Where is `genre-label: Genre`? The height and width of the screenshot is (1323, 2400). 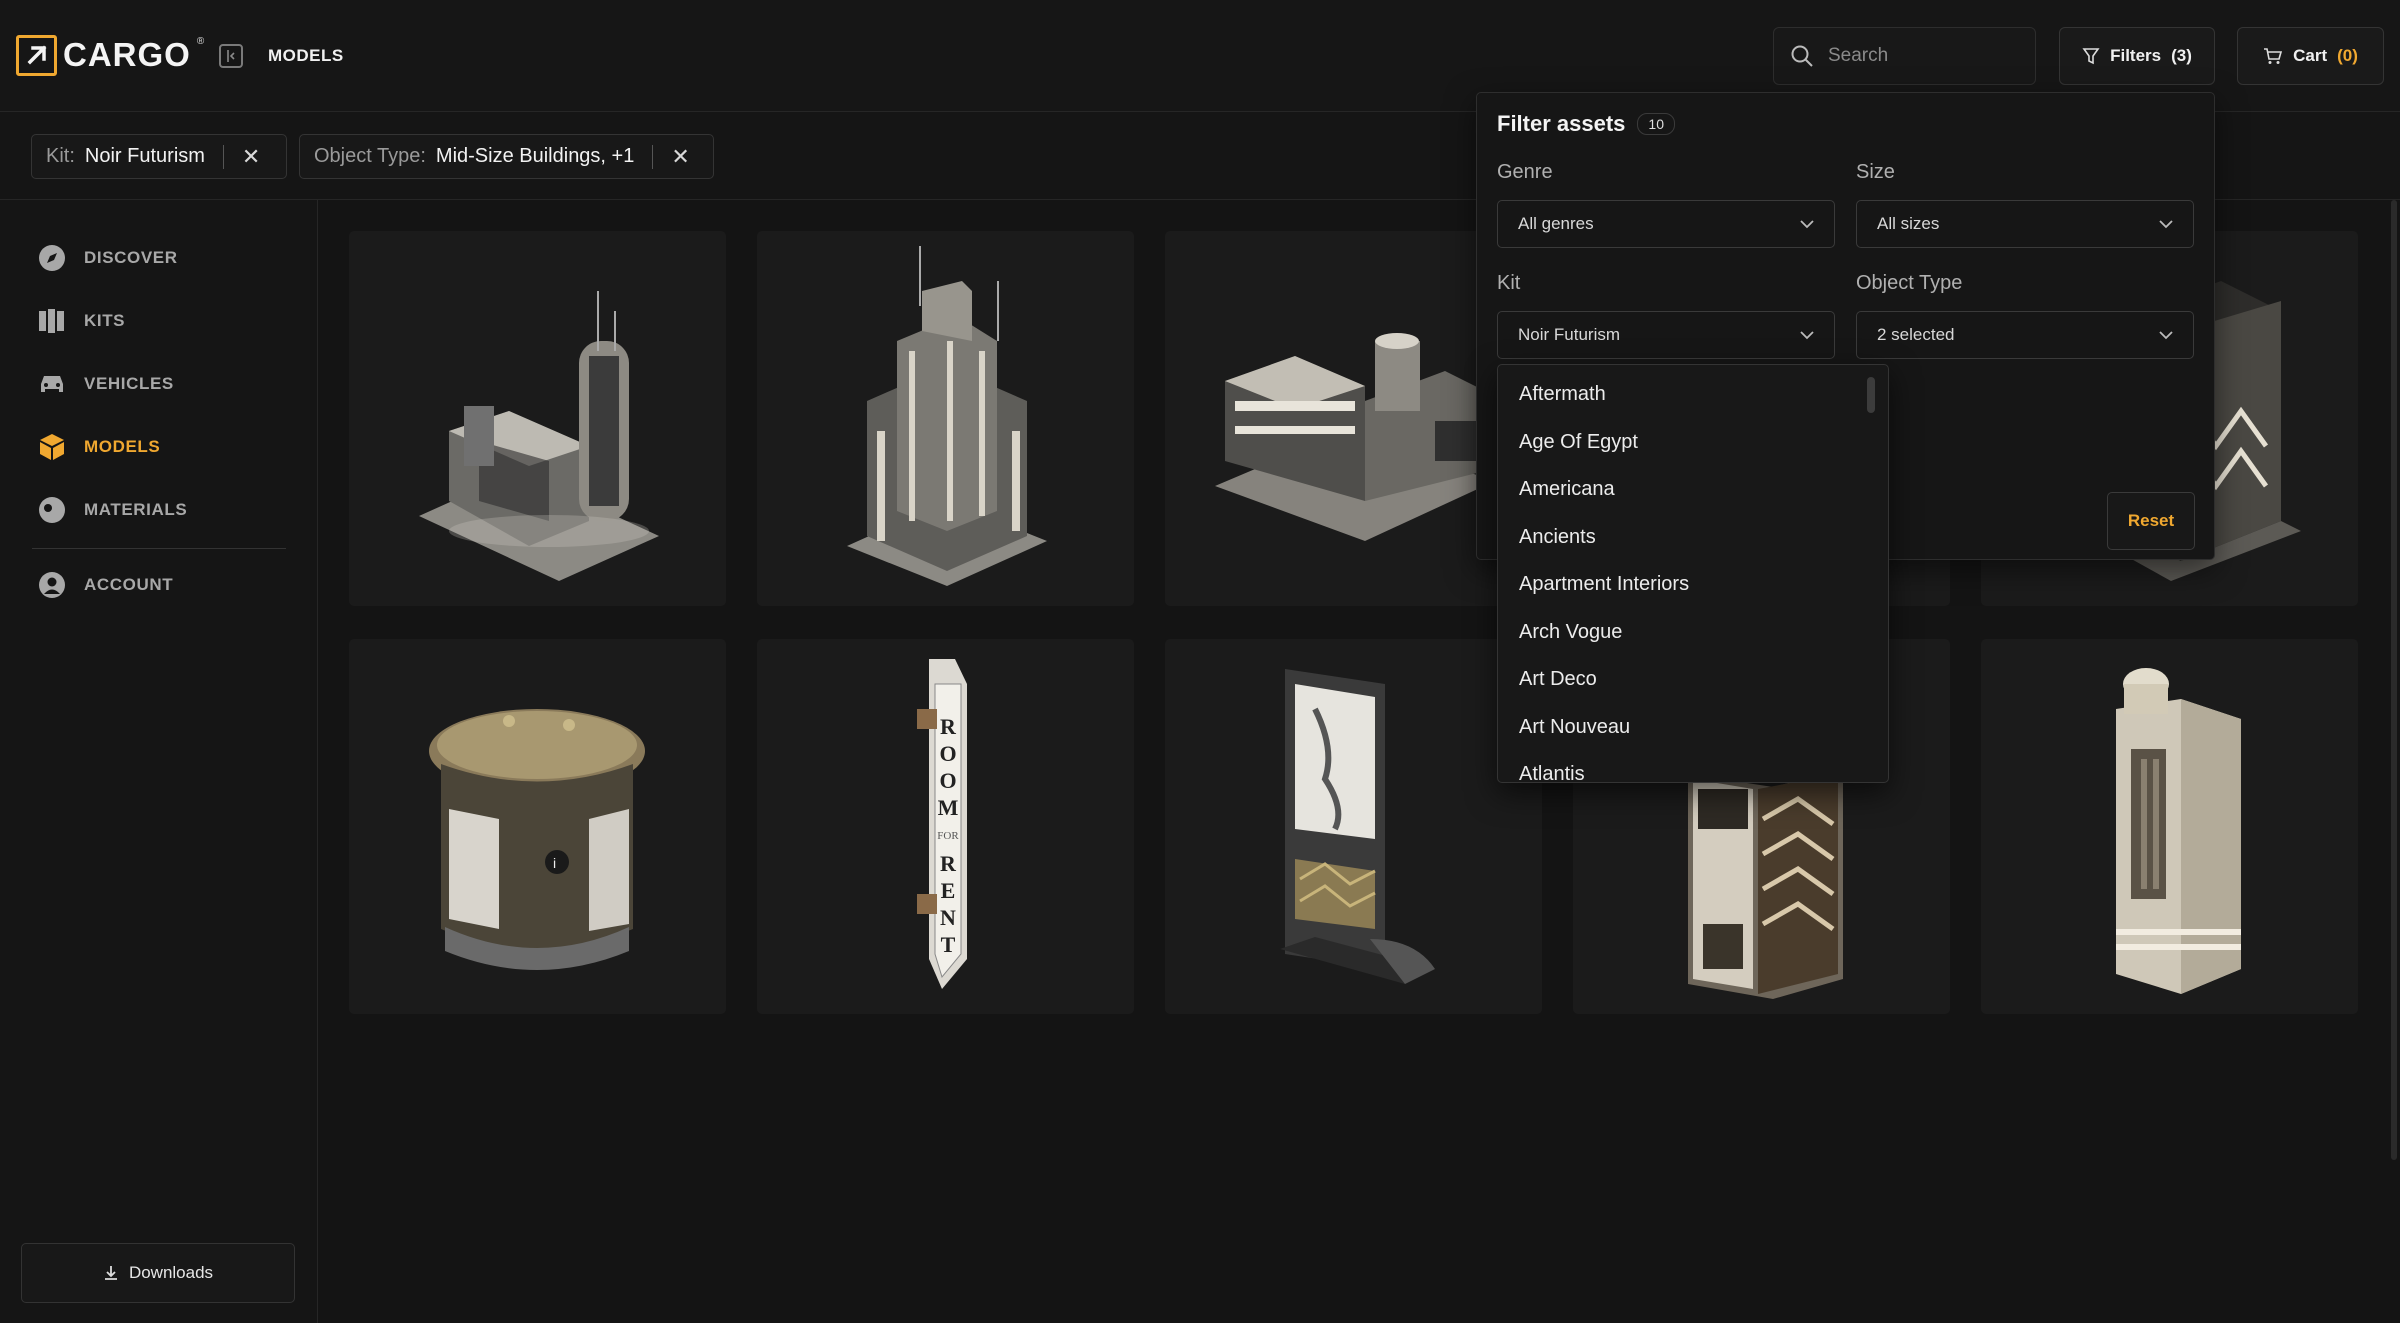 genre-label: Genre is located at coordinates (1525, 172).